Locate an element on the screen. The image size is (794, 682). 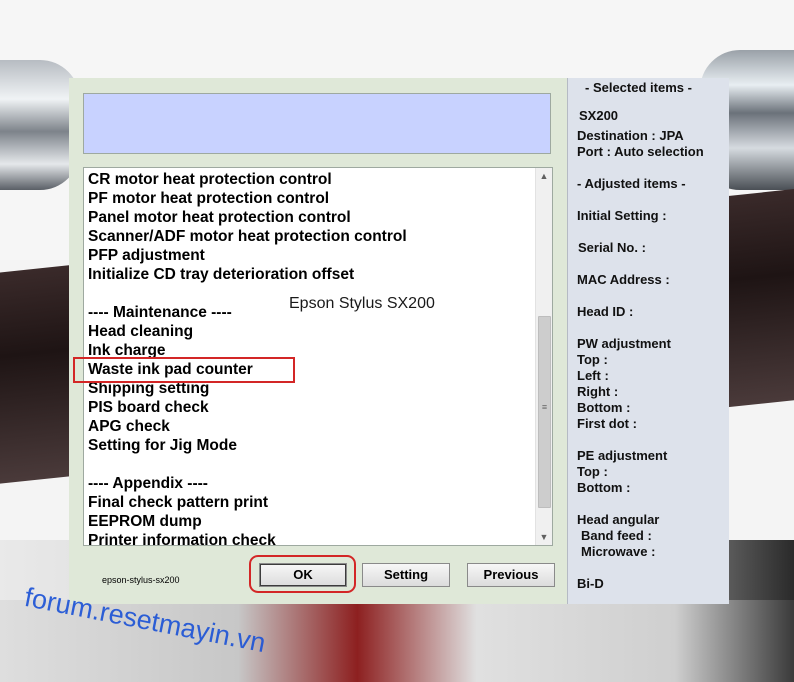
list-item: PIS board check is located at coordinates (148, 407).